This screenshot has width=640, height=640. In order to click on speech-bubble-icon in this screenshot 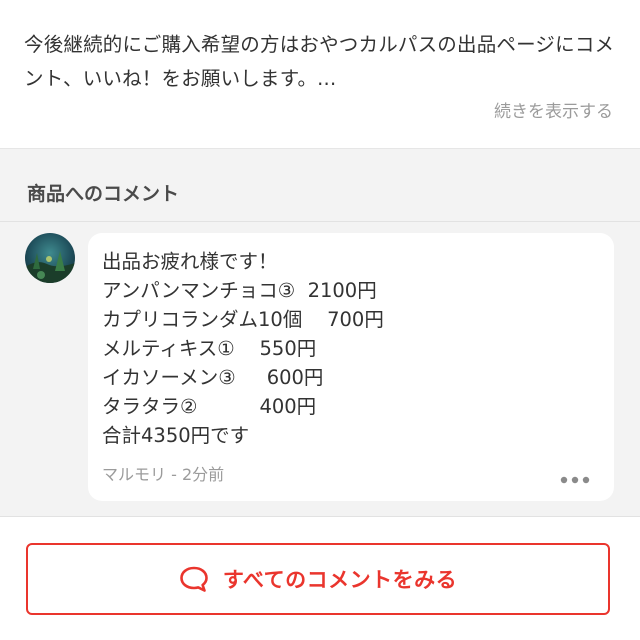, I will do `click(194, 579)`.